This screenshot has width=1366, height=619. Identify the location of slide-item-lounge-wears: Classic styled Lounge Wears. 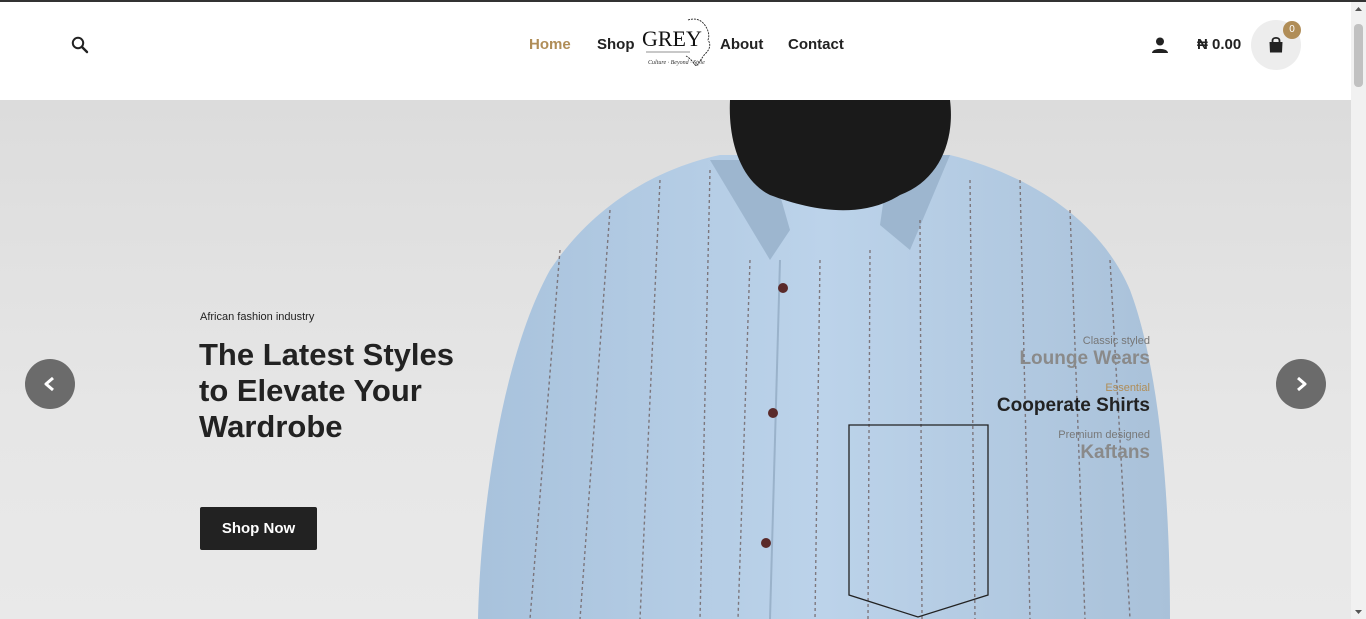
(1073, 352).